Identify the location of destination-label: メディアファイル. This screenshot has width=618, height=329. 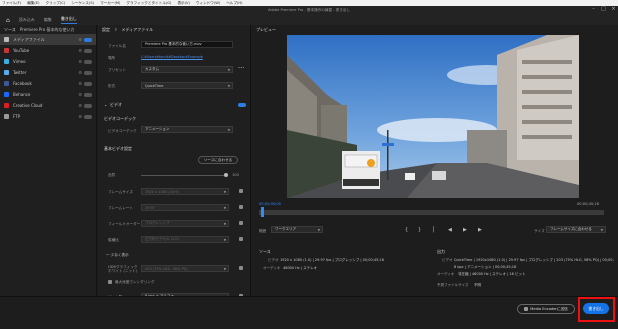
(29, 39).